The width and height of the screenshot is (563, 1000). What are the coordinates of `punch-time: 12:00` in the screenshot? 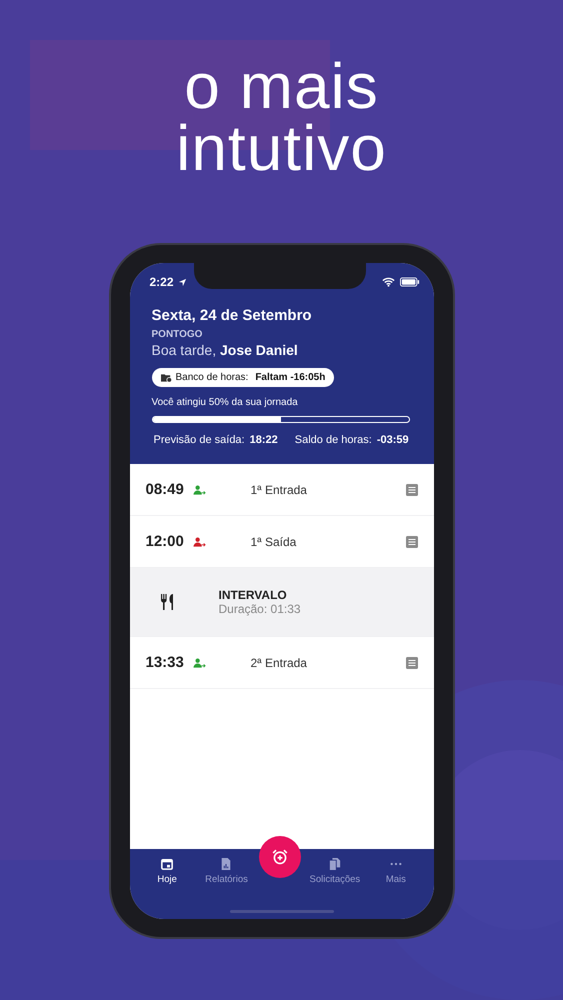 It's located at (165, 541).